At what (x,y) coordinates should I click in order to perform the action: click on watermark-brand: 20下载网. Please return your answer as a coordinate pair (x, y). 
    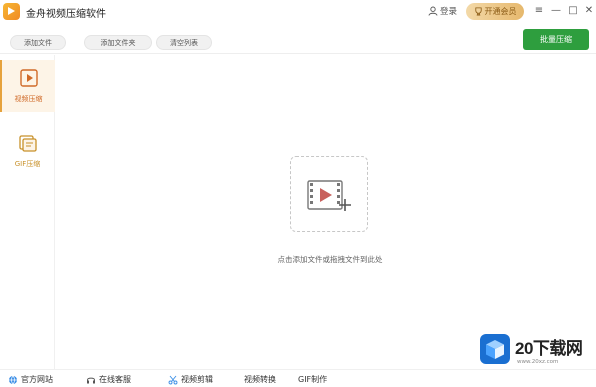
    Looking at the image, I should click on (549, 348).